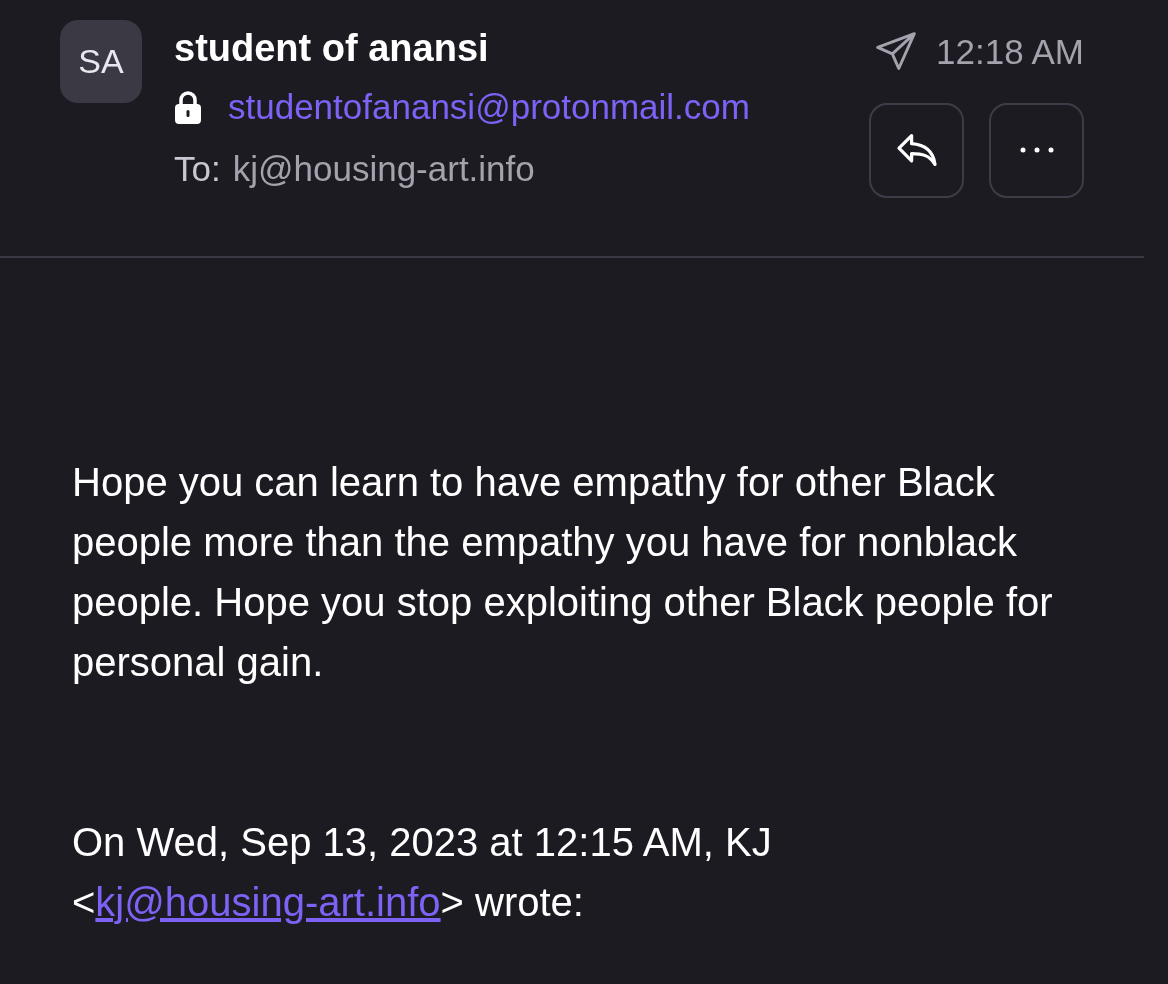  What do you see at coordinates (188, 107) in the screenshot?
I see `lock-icon` at bounding box center [188, 107].